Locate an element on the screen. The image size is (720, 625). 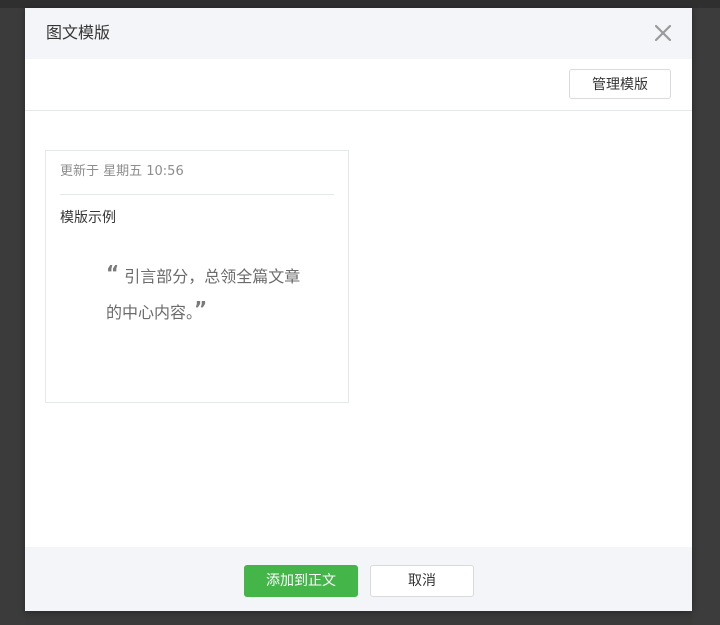
quote-line-2: 的中心内容。” is located at coordinates (216, 311).